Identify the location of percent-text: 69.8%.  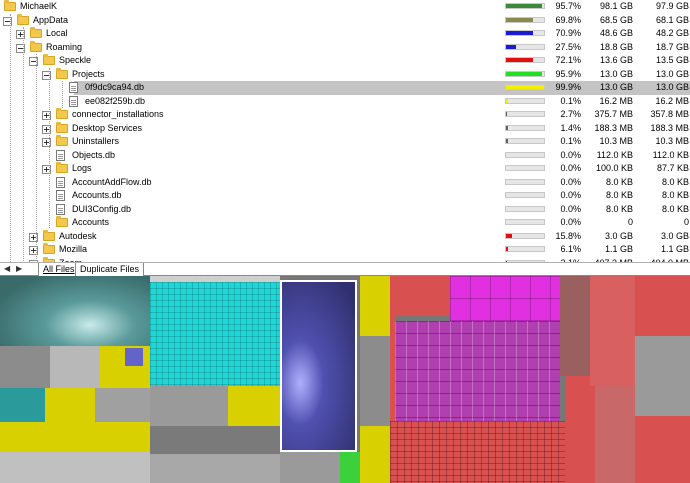
(568, 19).